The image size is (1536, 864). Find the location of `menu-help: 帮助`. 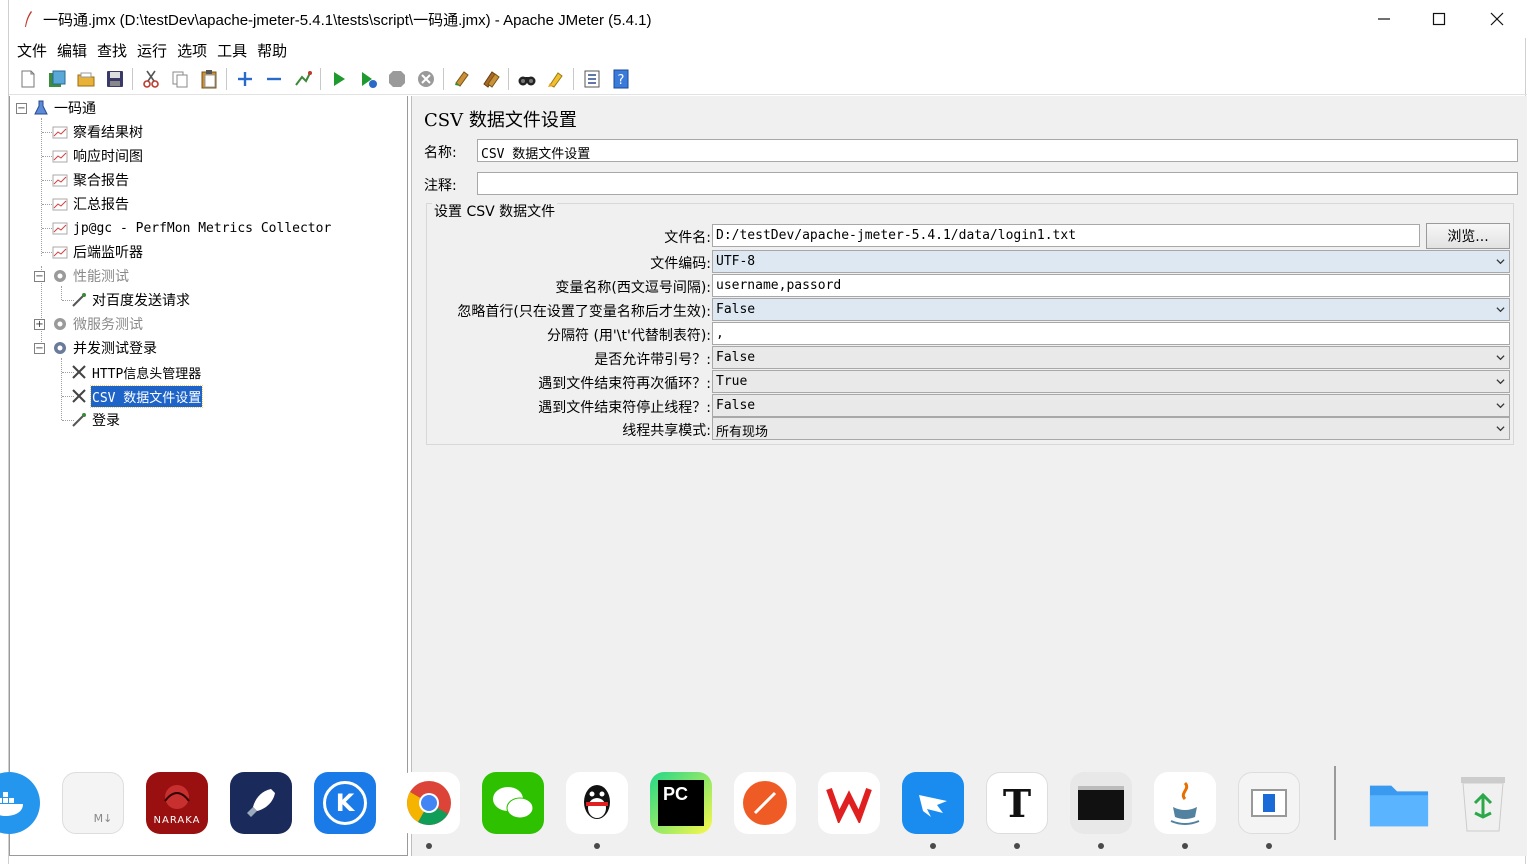

menu-help: 帮助 is located at coordinates (272, 50).